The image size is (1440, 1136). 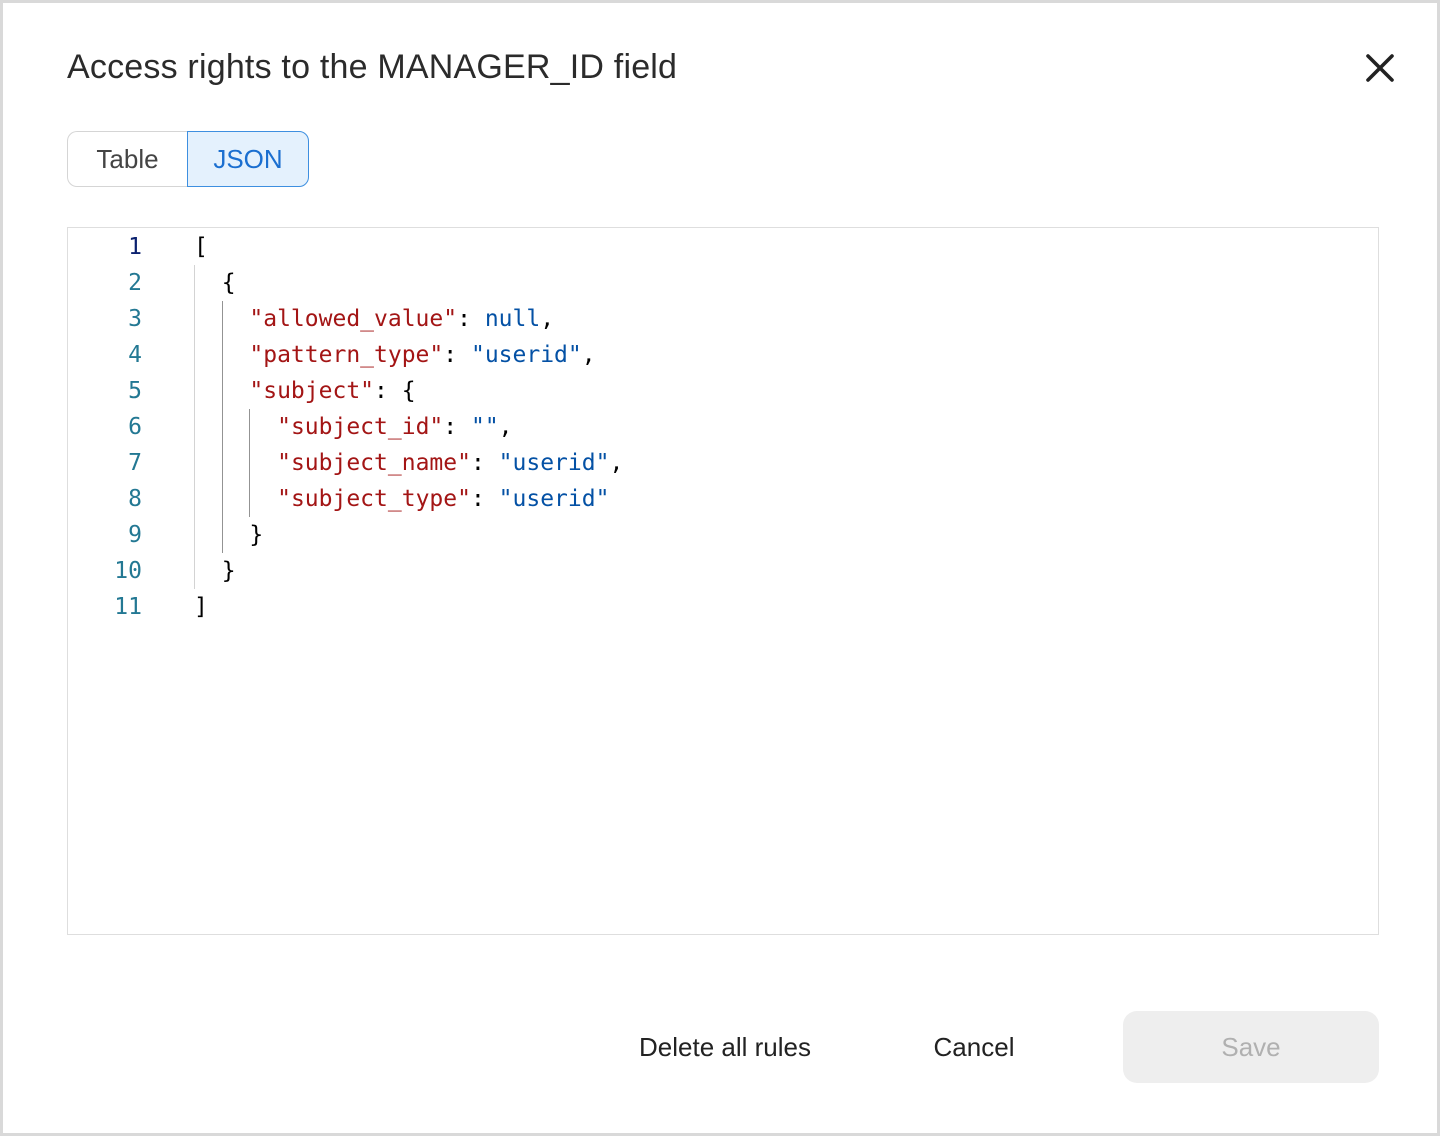 I want to click on line-number: 4, so click(x=135, y=355).